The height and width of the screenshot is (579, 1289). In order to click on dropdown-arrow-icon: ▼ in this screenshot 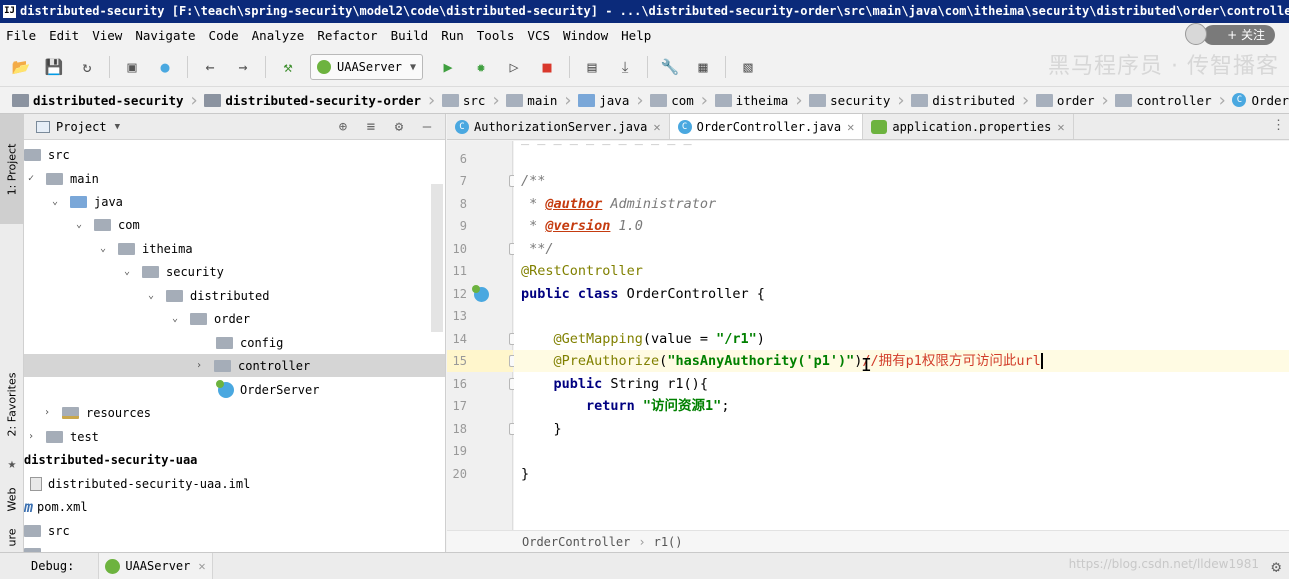, I will do `click(117, 127)`.